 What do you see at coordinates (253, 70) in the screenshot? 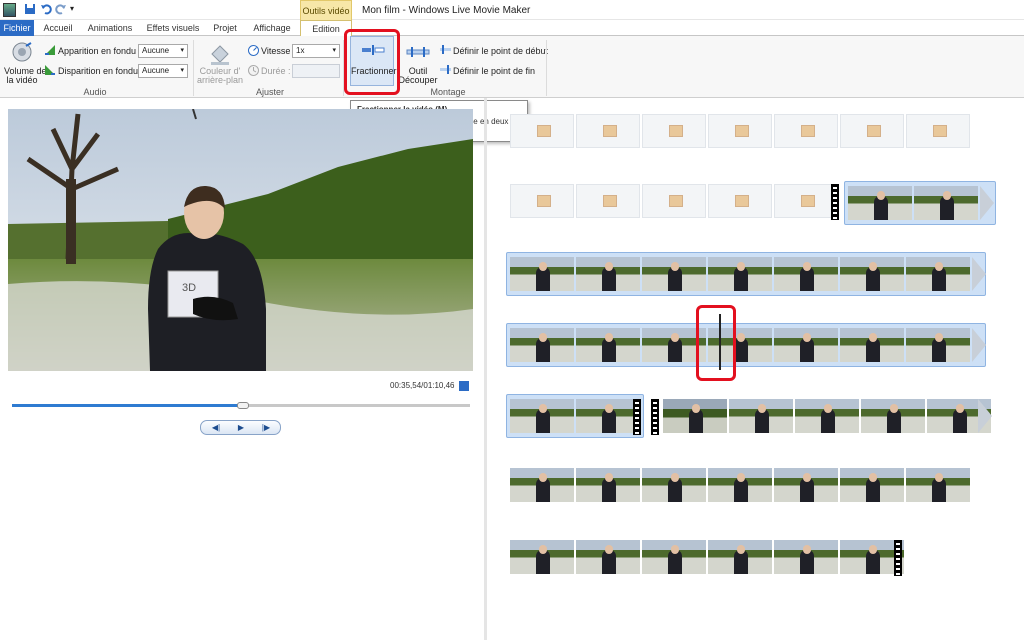
I see `duration-icon` at bounding box center [253, 70].